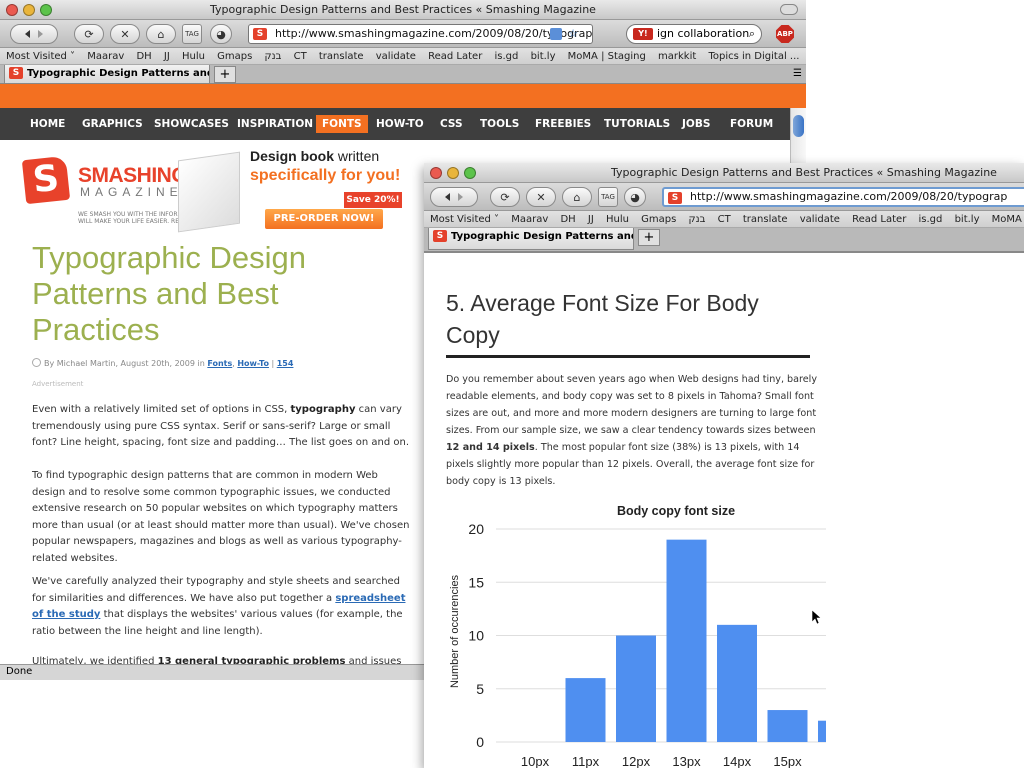 This screenshot has height=768, width=1024. I want to click on site-favicon-icon: S, so click(16, 73).